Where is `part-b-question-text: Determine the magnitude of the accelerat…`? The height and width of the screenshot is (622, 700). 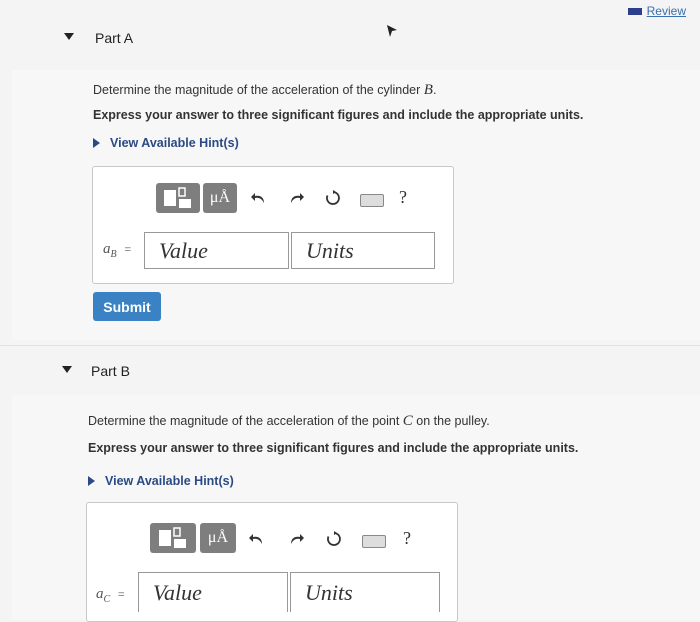 part-b-question-text: Determine the magnitude of the accelerat… is located at coordinates (244, 421).